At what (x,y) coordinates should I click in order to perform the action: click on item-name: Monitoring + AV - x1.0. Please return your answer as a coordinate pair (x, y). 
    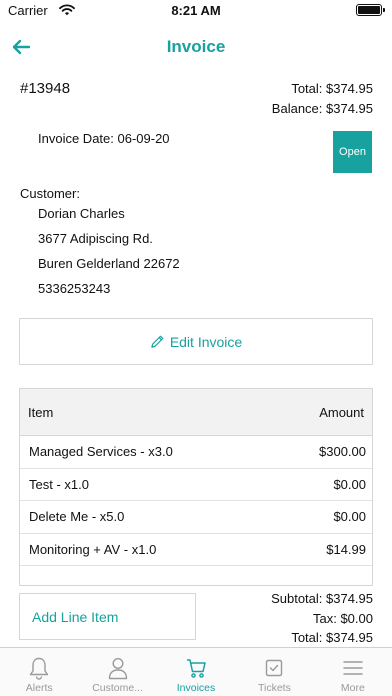
    Looking at the image, I should click on (93, 549).